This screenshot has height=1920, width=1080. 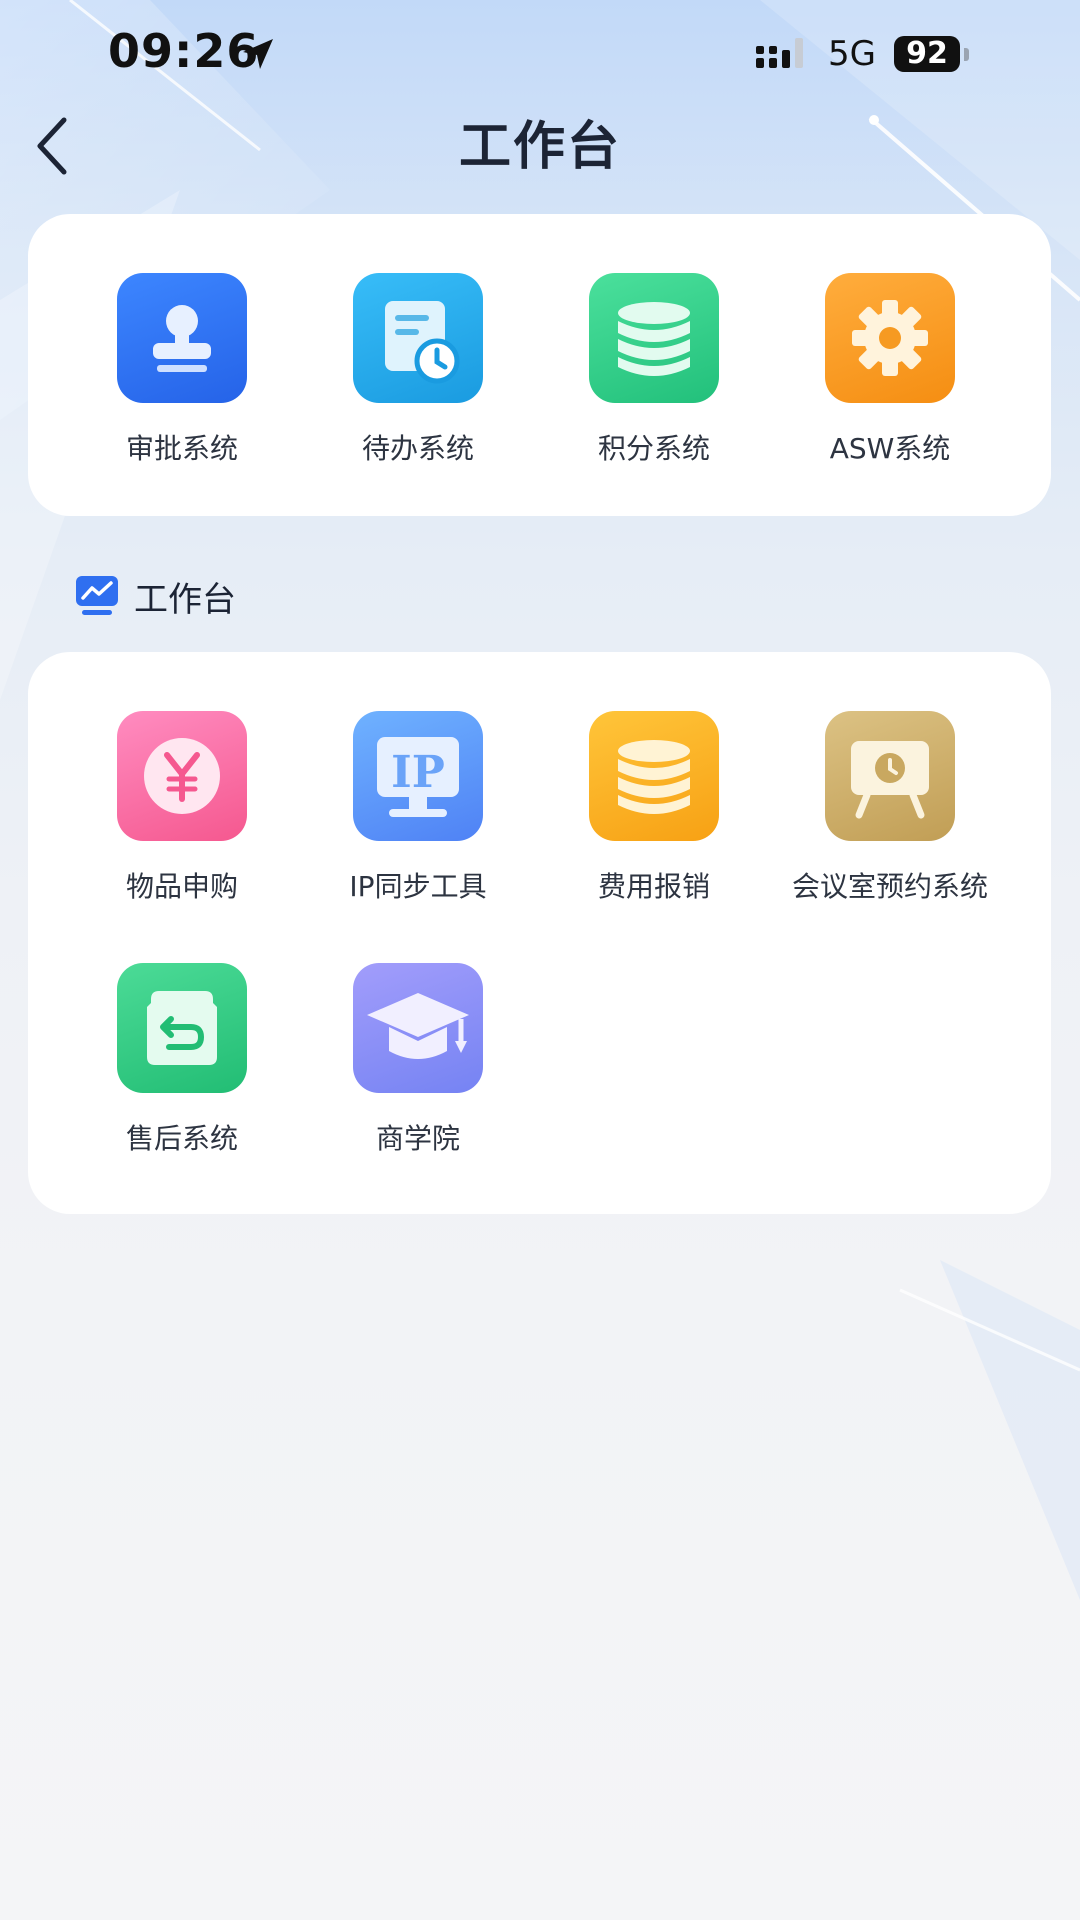 I want to click on app-meeting-room-booking: 会议室预约系统, so click(x=890, y=808).